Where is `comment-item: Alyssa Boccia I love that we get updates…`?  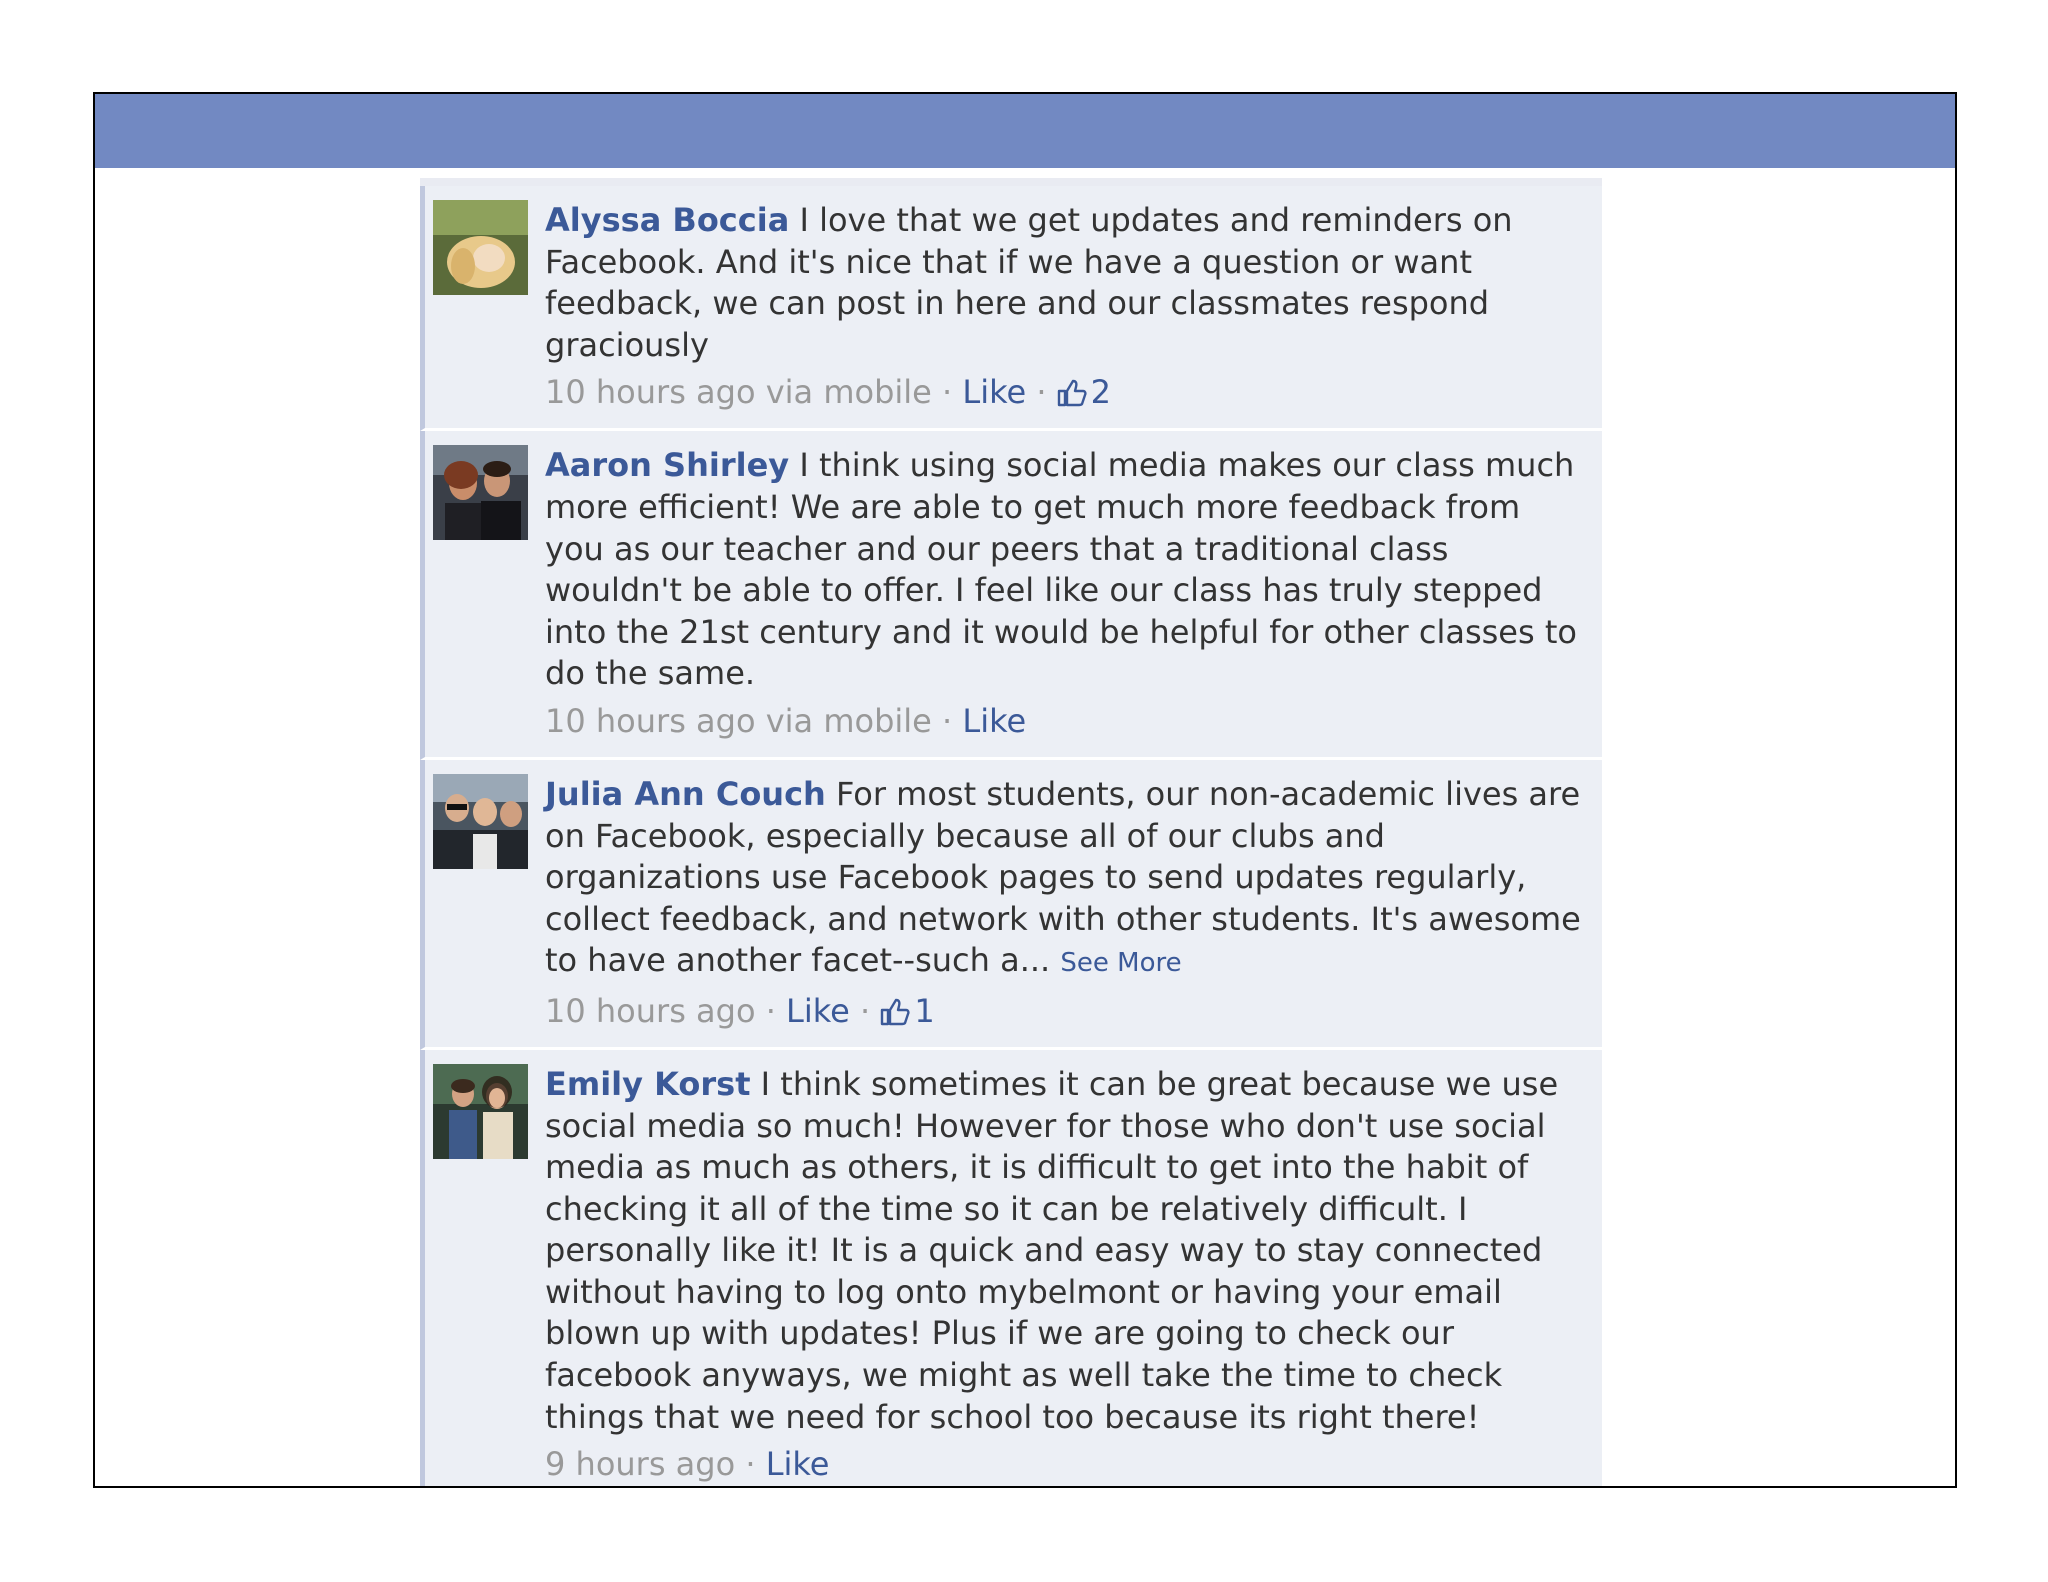
comment-item: Alyssa Boccia I love that we get updates… is located at coordinates (1011, 309).